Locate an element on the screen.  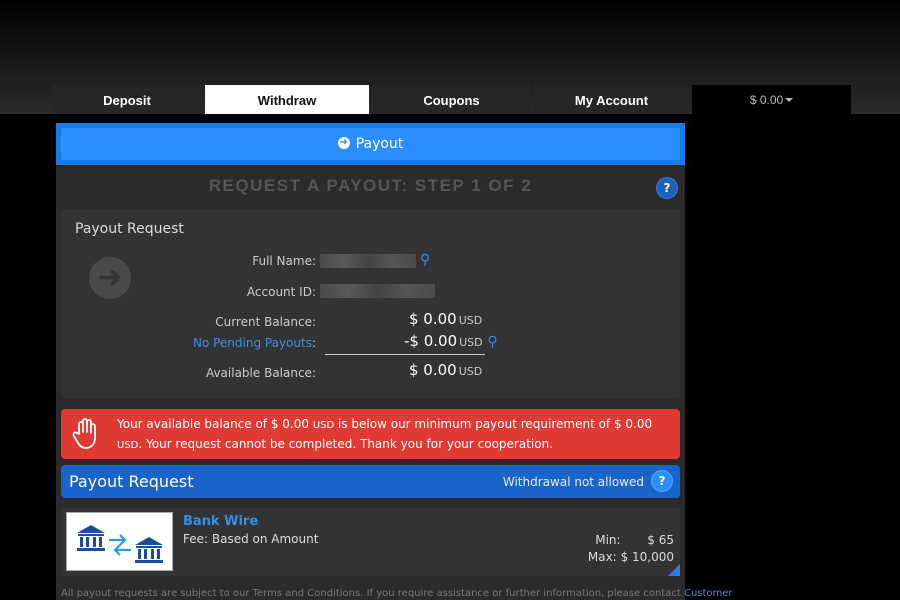
min-value: $ 65 is located at coordinates (660, 540).